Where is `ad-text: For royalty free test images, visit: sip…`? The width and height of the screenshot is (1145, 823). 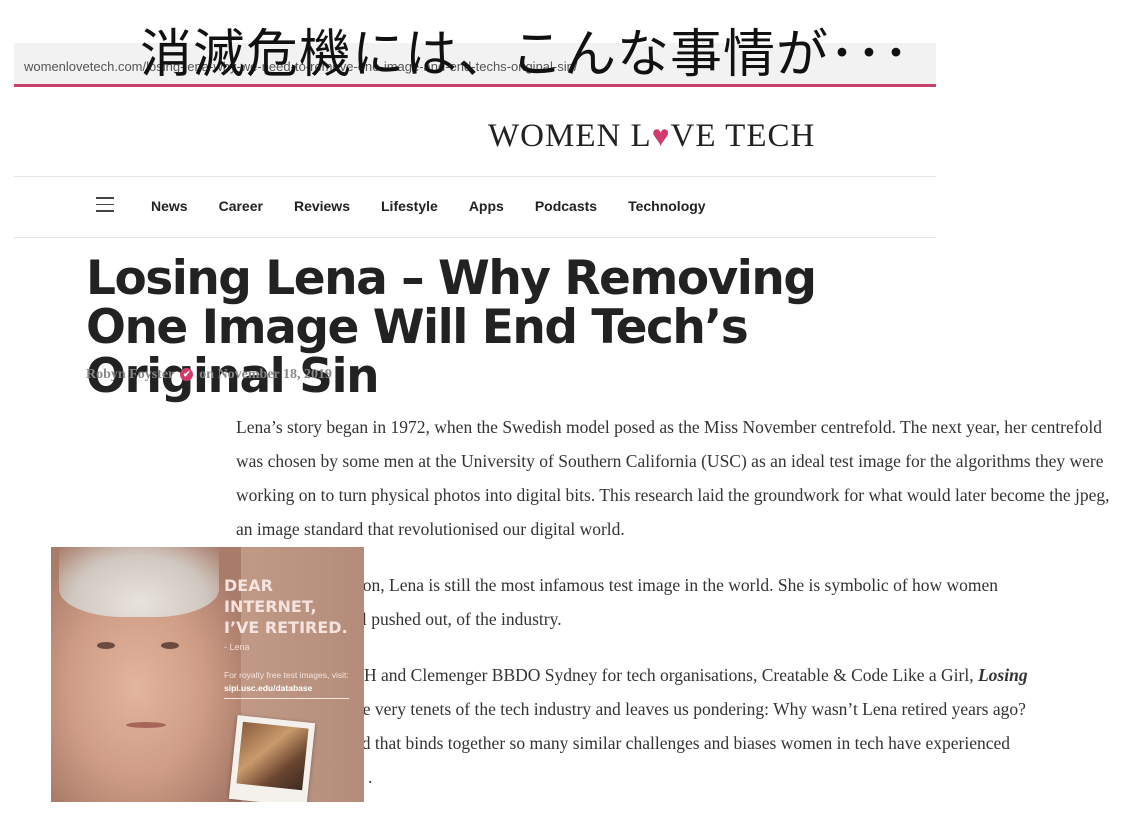 ad-text: For royalty free test images, visit: sip… is located at coordinates (289, 682).